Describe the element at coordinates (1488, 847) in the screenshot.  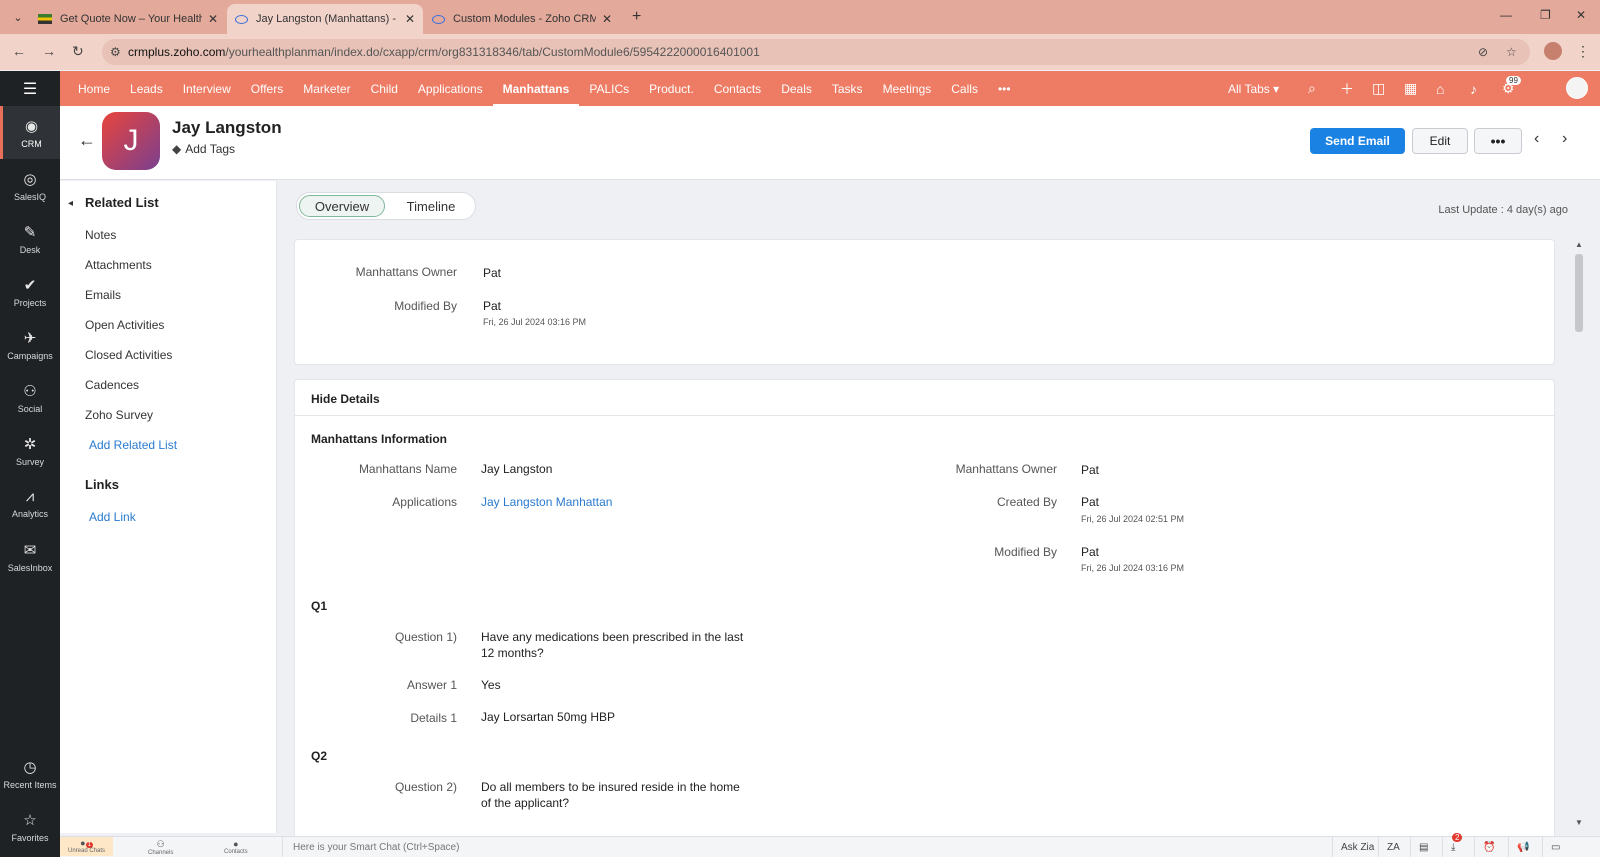
I see `alarm-icon: ⏰` at that location.